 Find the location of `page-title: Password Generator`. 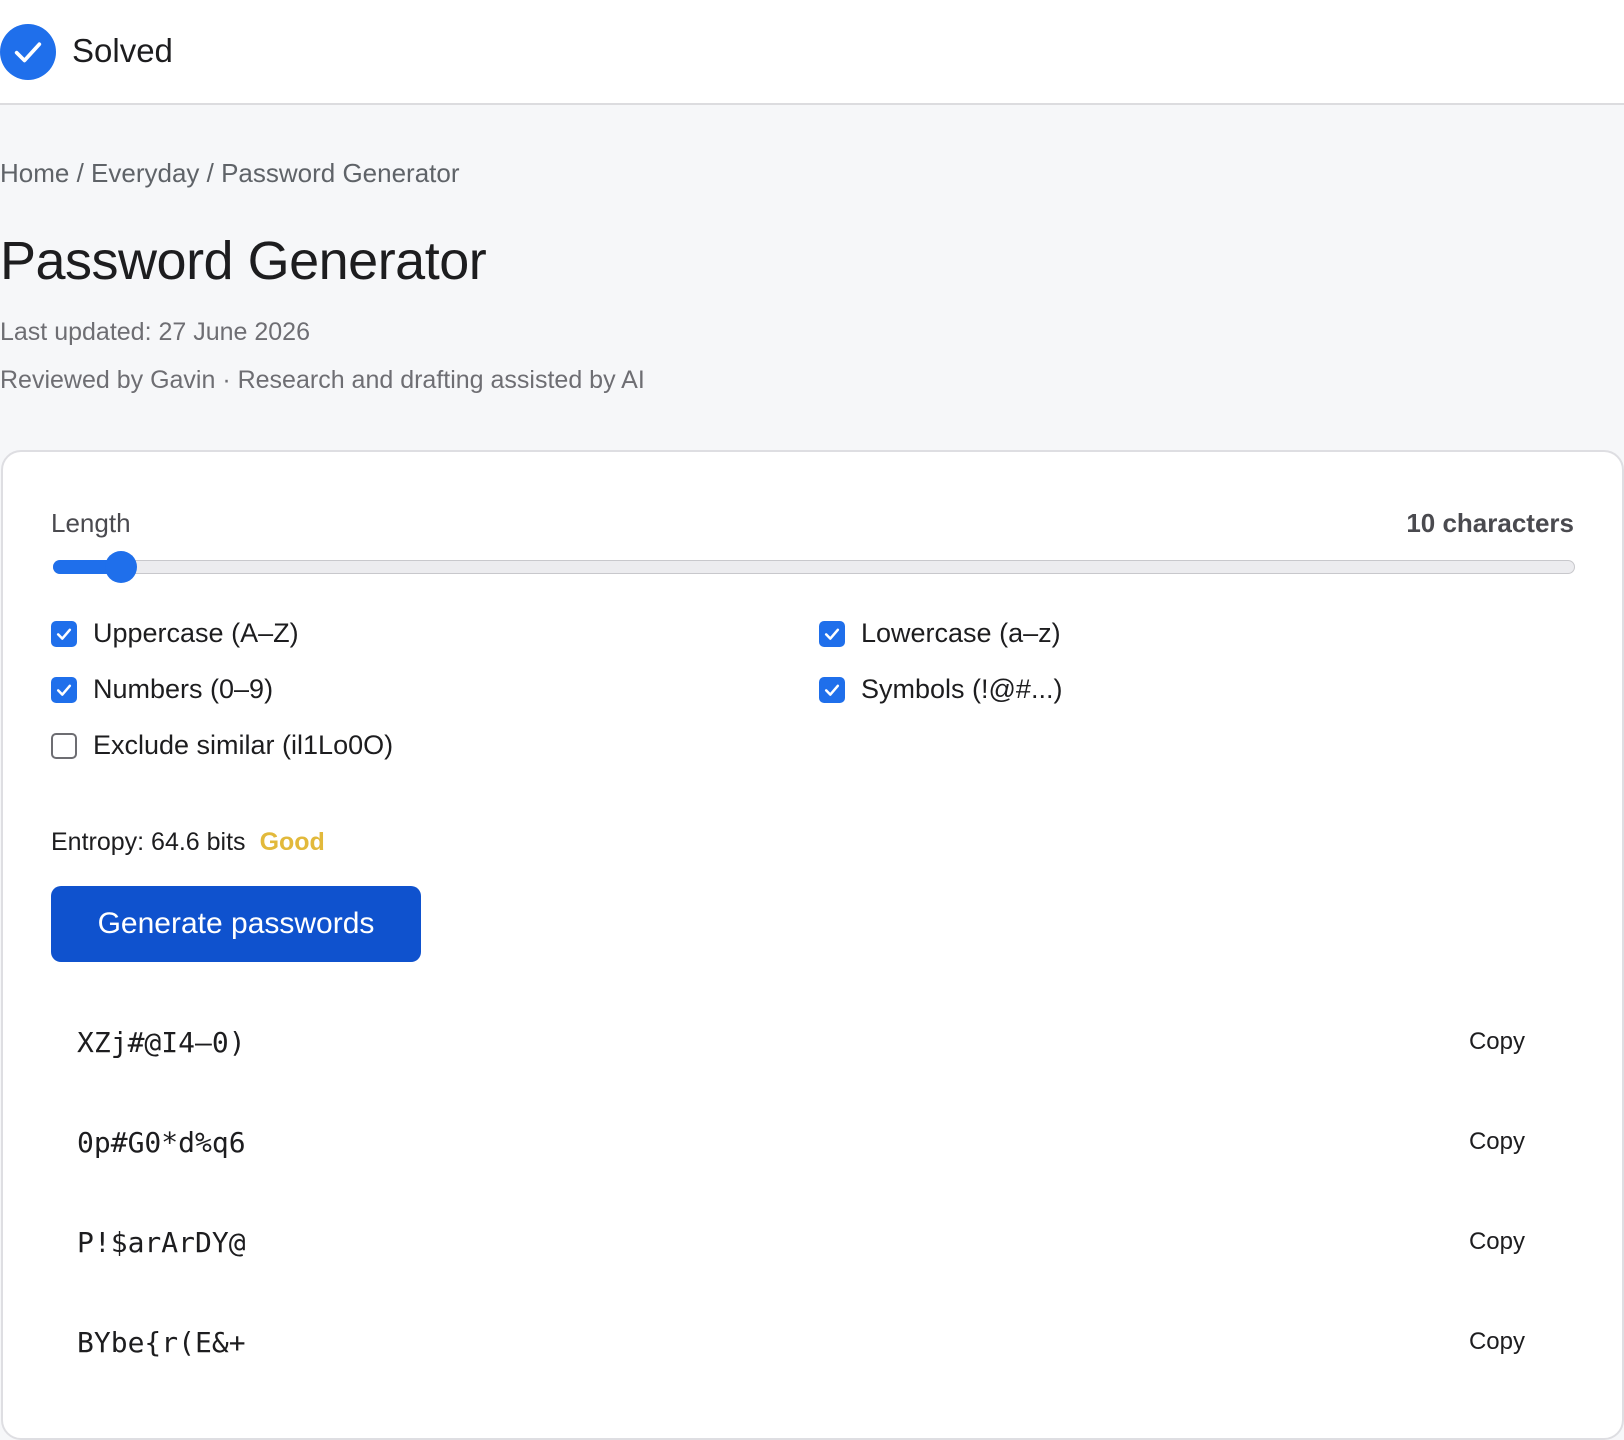

page-title: Password Generator is located at coordinates (243, 261).